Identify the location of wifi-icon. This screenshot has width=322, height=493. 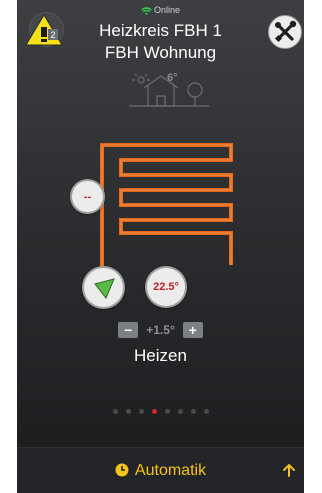
(146, 10).